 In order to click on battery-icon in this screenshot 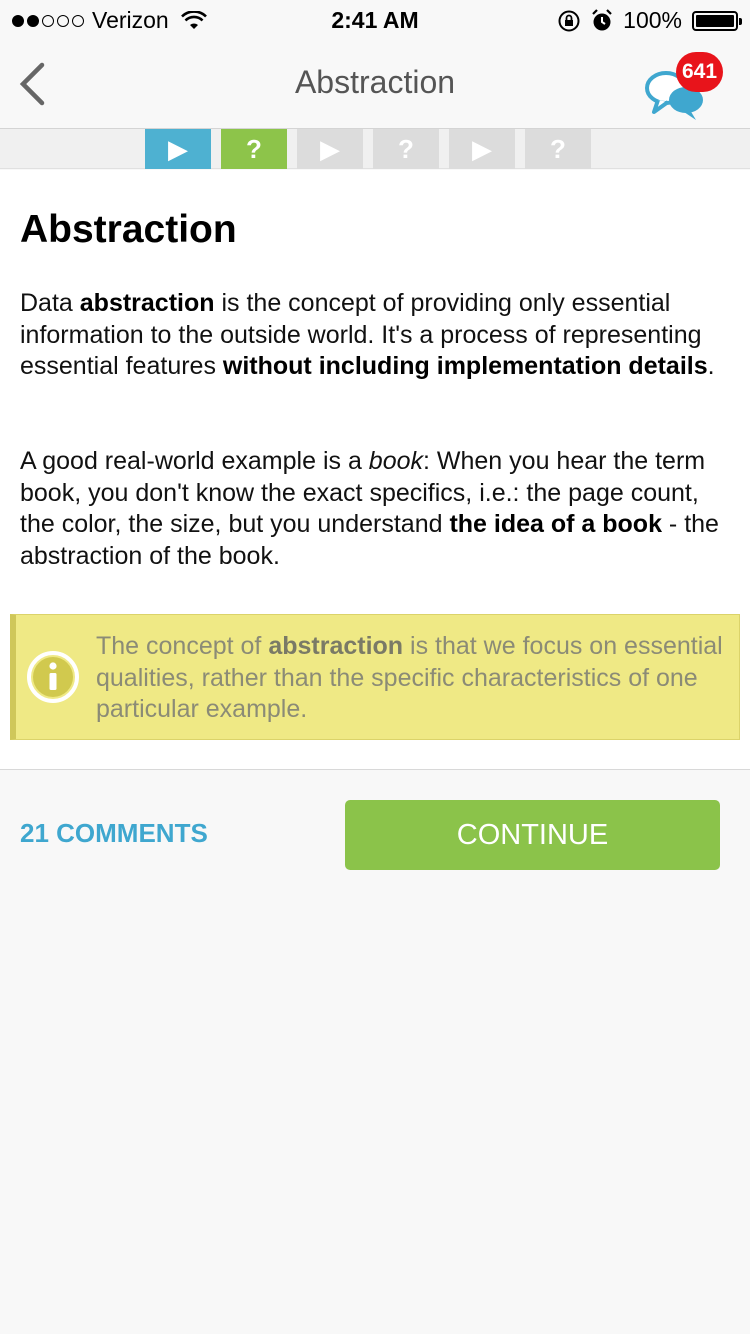, I will do `click(717, 20)`.